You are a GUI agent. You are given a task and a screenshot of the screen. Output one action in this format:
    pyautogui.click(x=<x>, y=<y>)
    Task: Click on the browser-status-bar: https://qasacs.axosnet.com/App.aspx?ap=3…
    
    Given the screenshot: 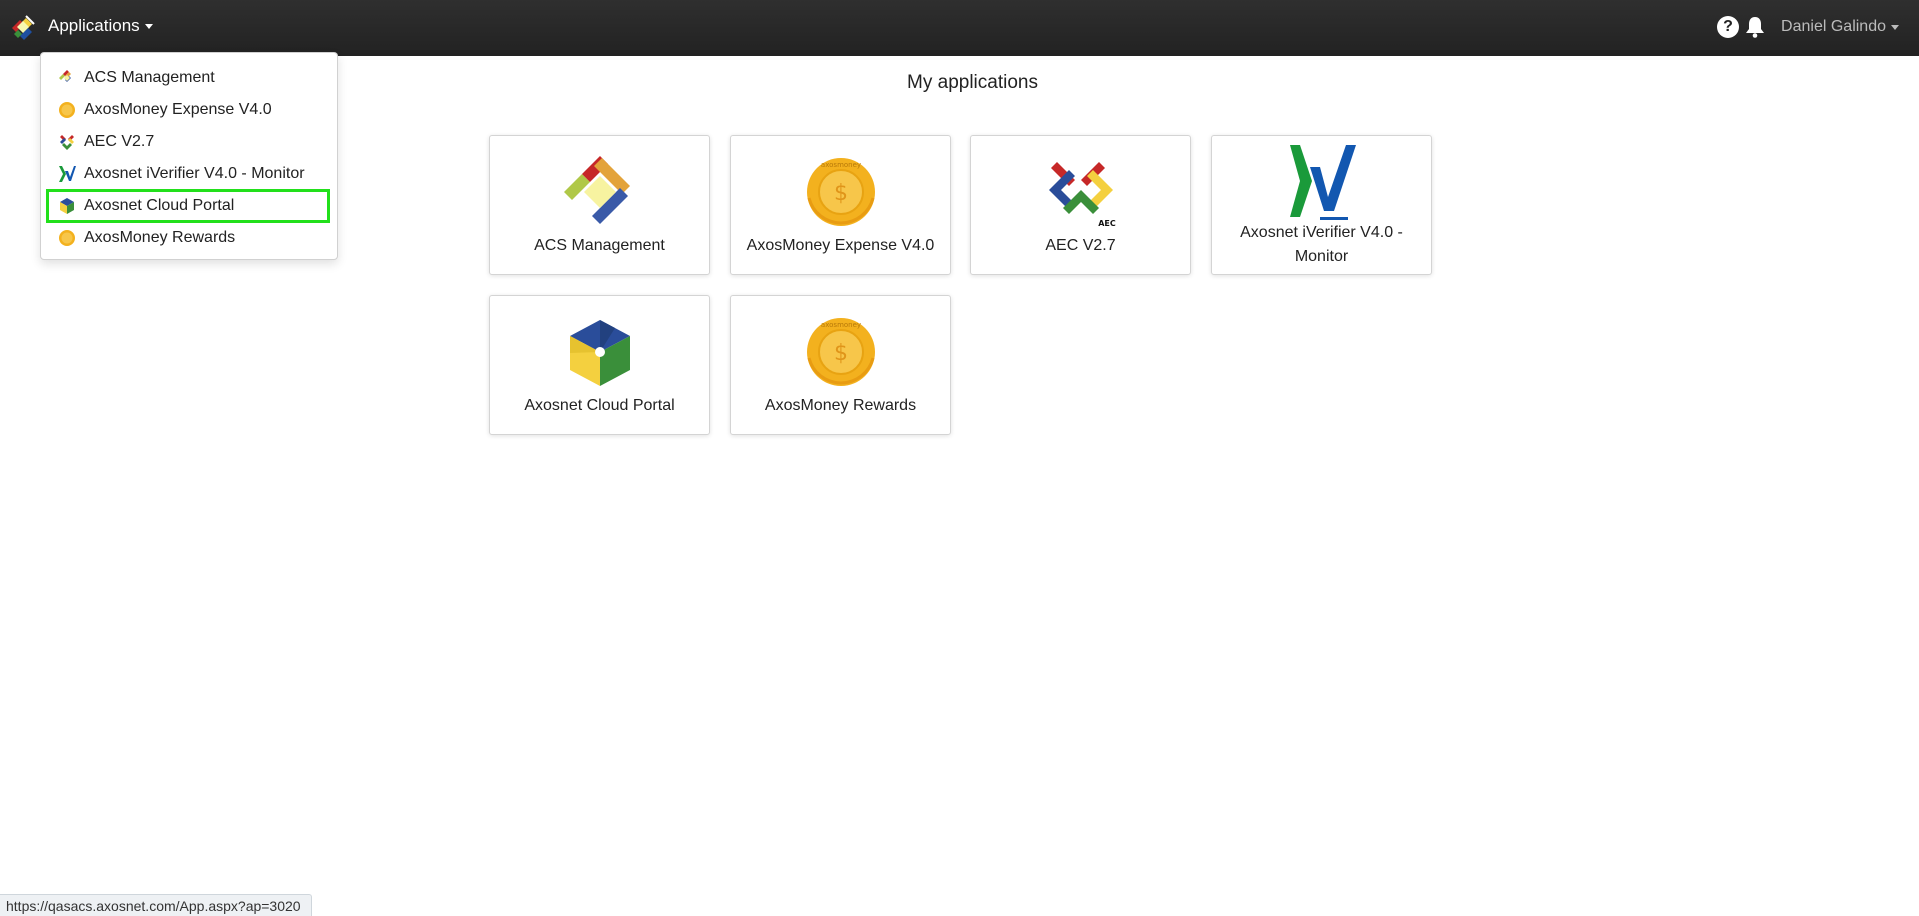 What is the action you would take?
    pyautogui.click(x=156, y=905)
    